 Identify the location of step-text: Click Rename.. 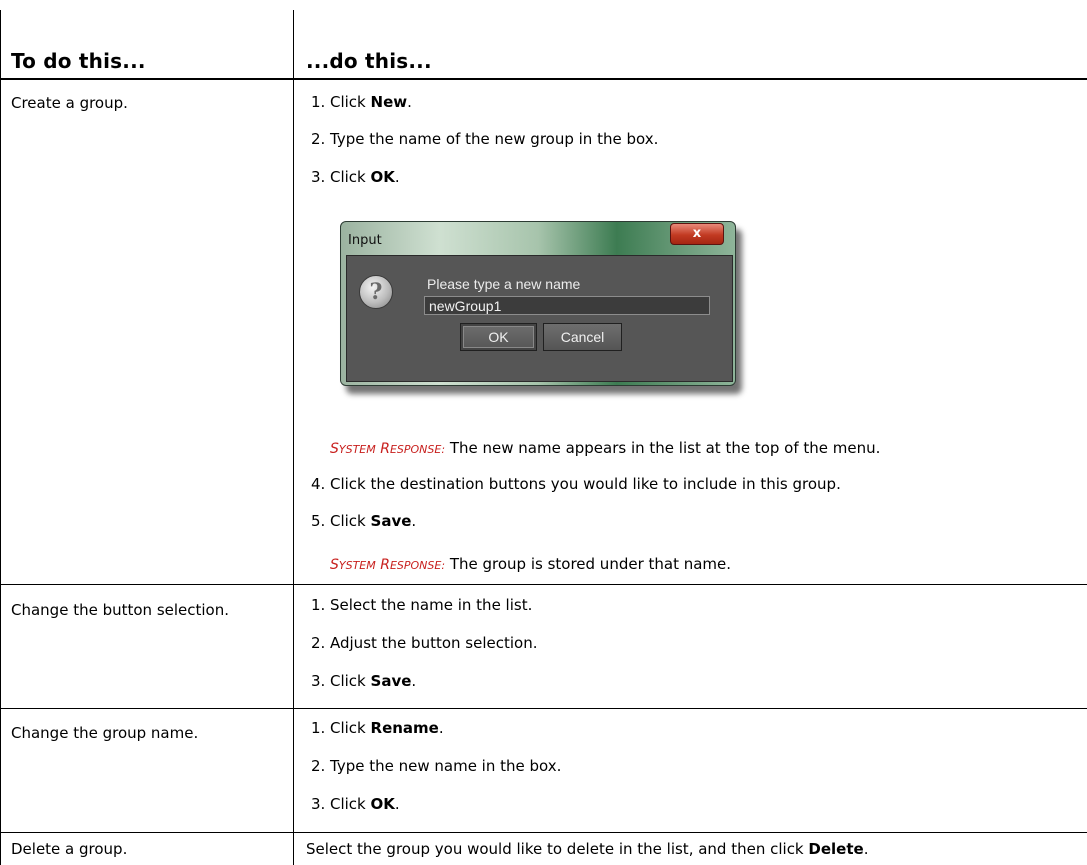
(387, 728).